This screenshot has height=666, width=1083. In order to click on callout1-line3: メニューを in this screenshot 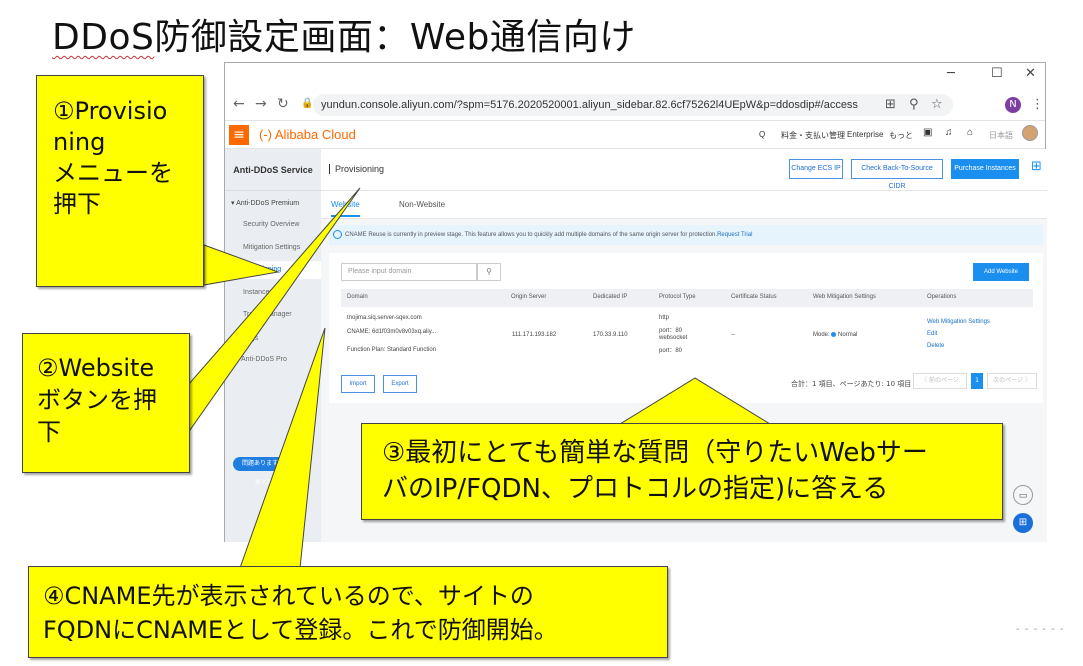, I will do `click(113, 173)`.